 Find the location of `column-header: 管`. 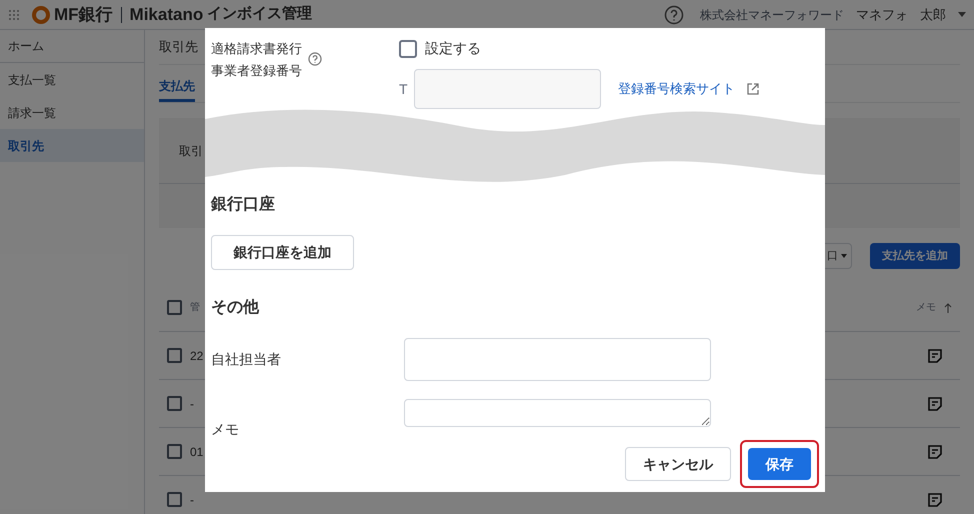

column-header: 管 is located at coordinates (195, 308).